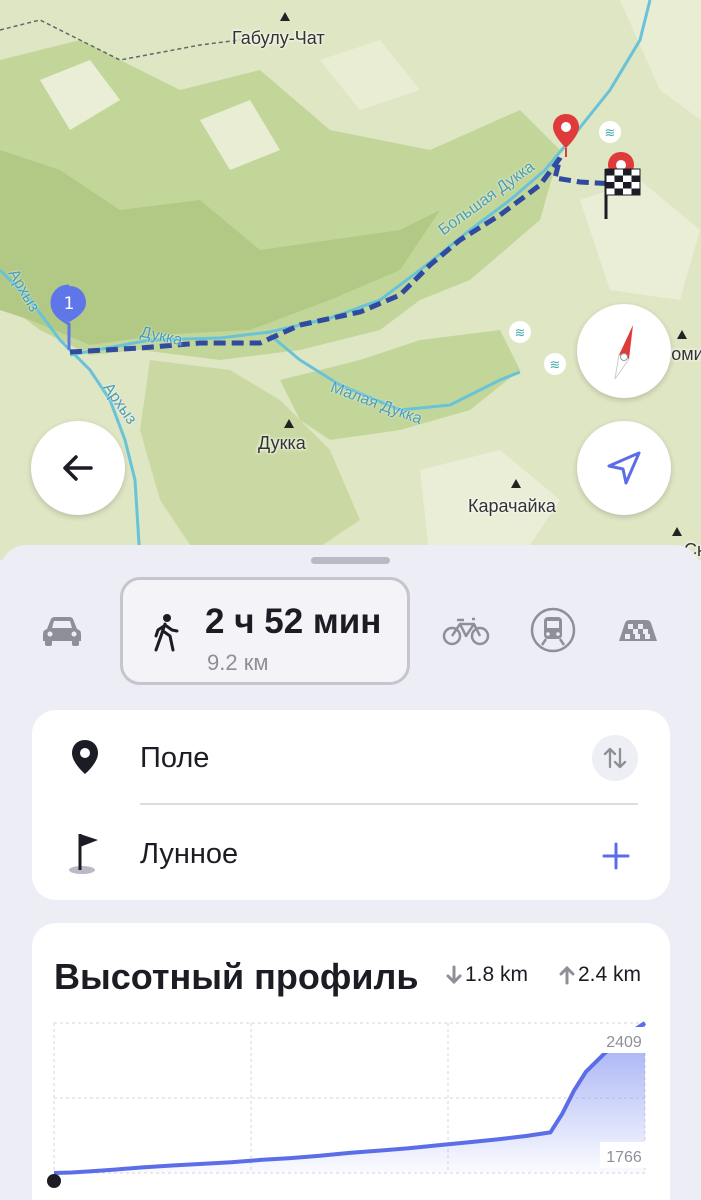 The image size is (701, 1200). I want to click on start-point-label: Поле, so click(174, 758).